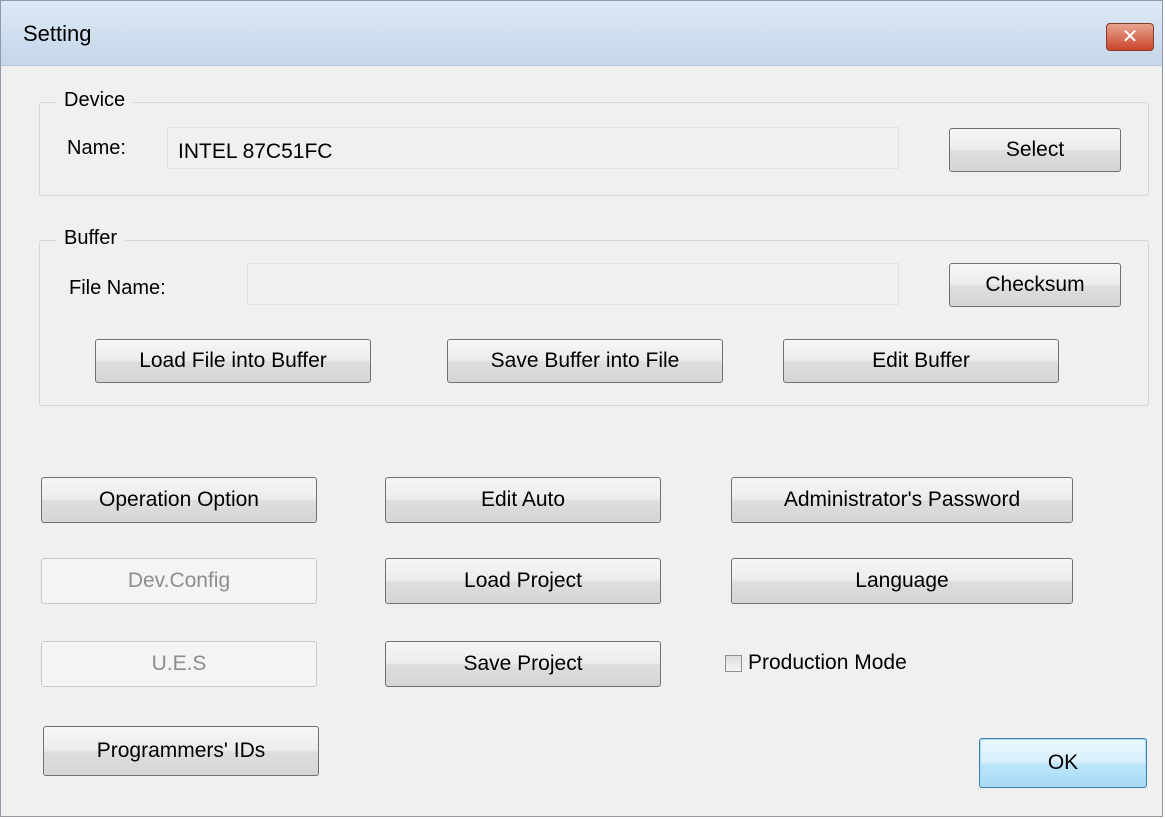 This screenshot has height=819, width=1165. I want to click on operation-option-button: Operation Option, so click(179, 500).